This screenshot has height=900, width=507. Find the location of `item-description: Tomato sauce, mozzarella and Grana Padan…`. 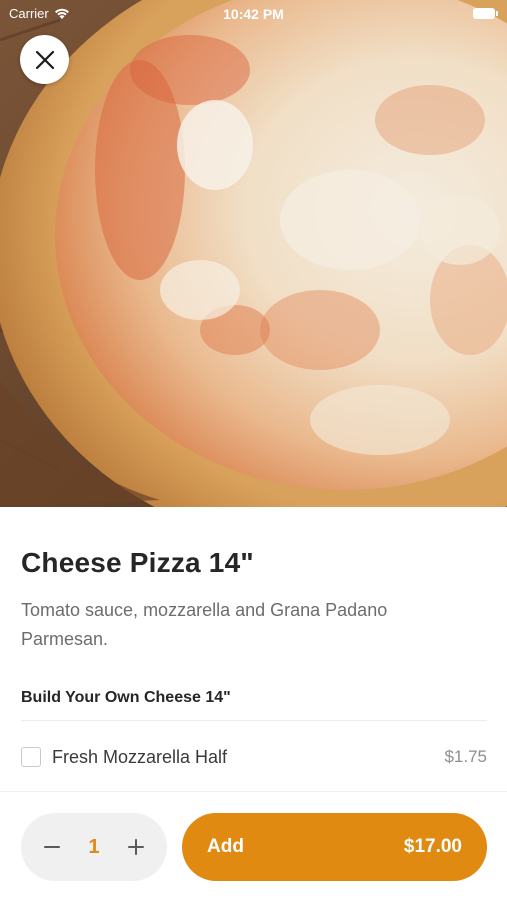

item-description: Tomato sauce, mozzarella and Grana Padan… is located at coordinates (204, 624).